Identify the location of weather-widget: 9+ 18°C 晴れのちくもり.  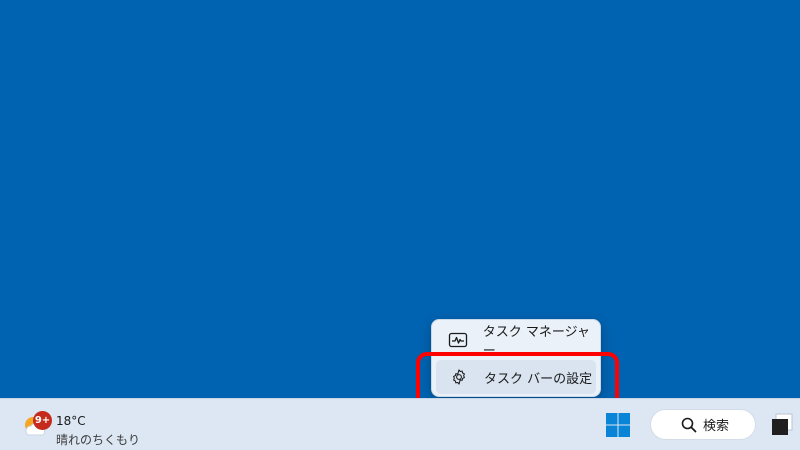
(83, 426).